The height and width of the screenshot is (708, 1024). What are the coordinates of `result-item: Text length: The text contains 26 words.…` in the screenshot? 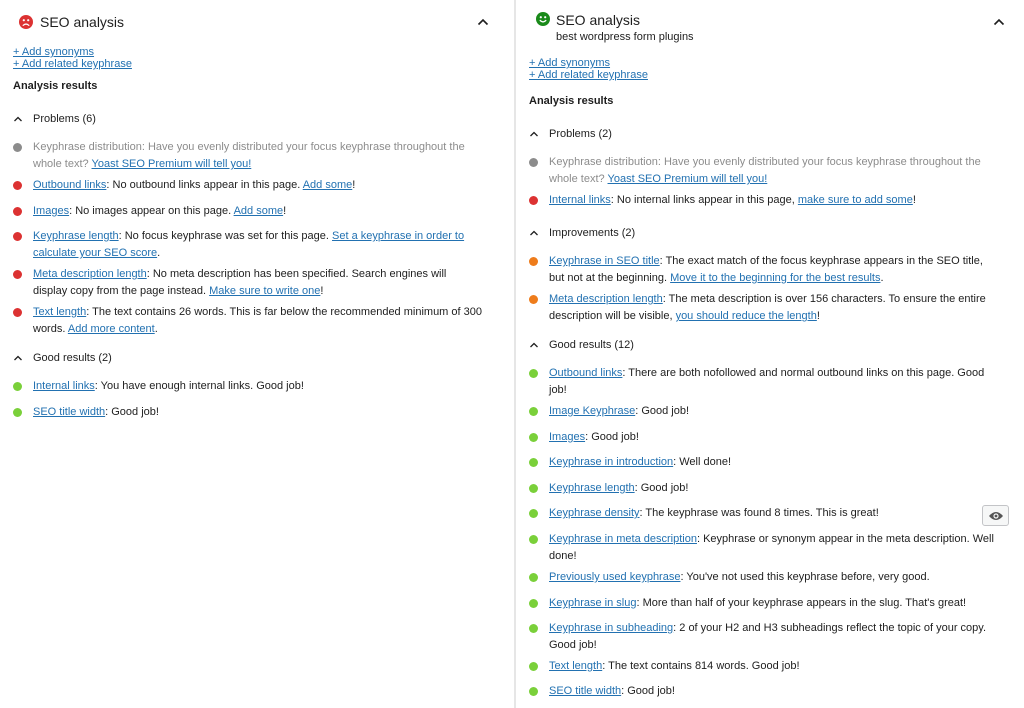 It's located at (248, 321).